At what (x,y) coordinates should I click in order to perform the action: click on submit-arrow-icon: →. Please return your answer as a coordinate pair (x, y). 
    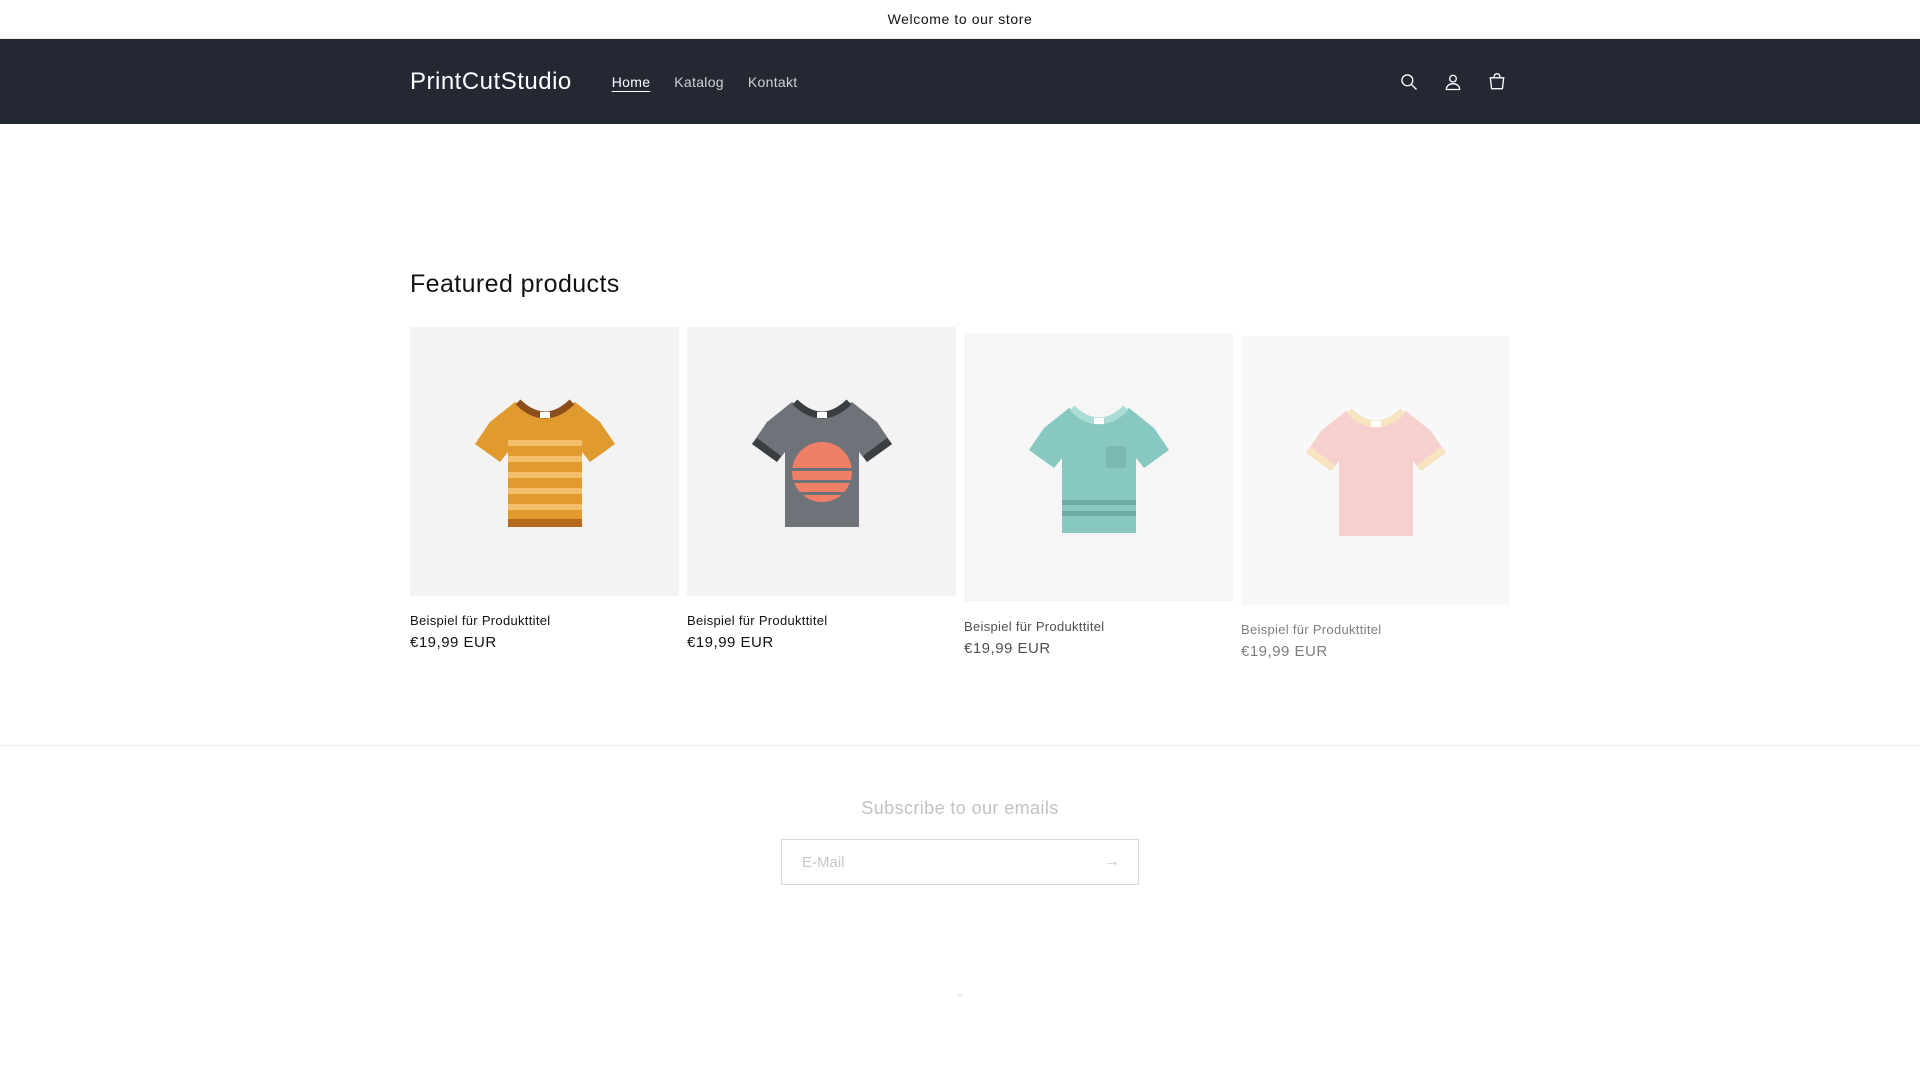
    Looking at the image, I should click on (1112, 862).